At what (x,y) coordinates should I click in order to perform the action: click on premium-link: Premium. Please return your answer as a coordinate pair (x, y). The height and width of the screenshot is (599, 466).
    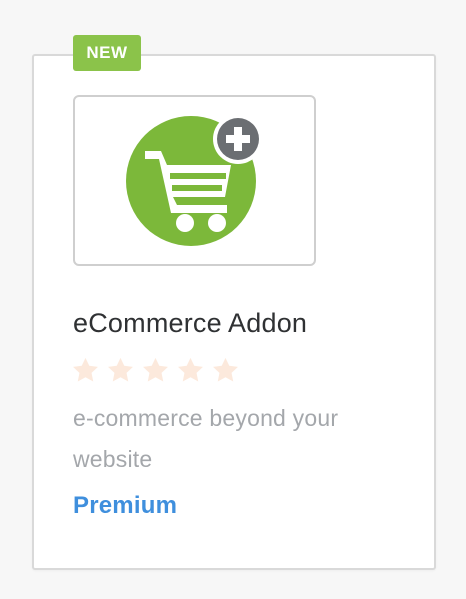
    Looking at the image, I should click on (125, 506).